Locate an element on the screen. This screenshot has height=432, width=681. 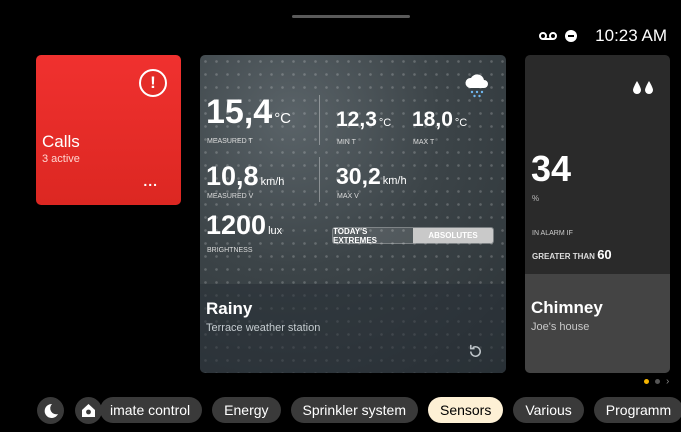
max-wind: 30,2 km/h is located at coordinates (371, 176).